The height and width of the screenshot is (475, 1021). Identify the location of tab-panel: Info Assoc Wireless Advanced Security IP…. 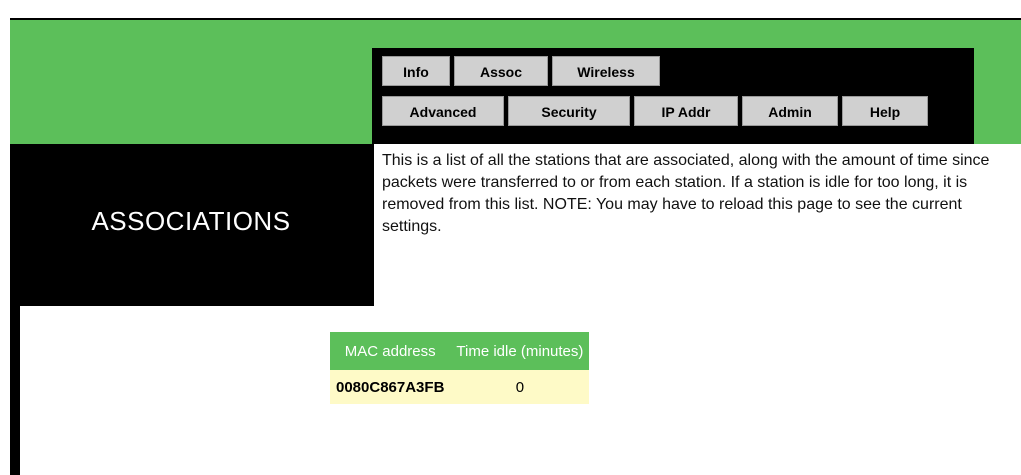
(673, 96).